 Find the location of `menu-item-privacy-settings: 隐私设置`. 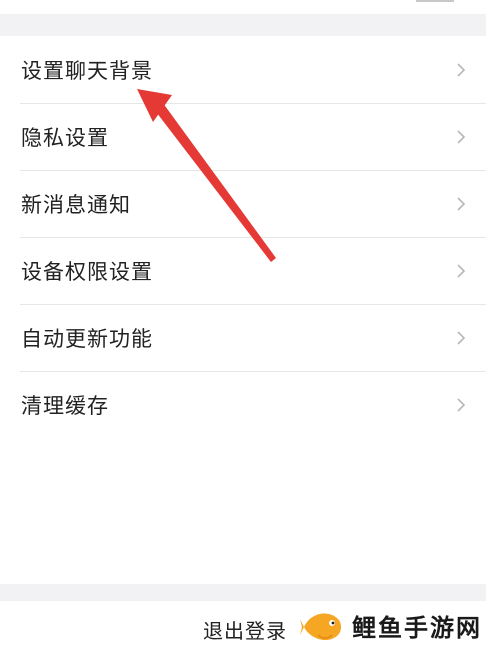

menu-item-privacy-settings: 隐私设置 is located at coordinates (243, 136).